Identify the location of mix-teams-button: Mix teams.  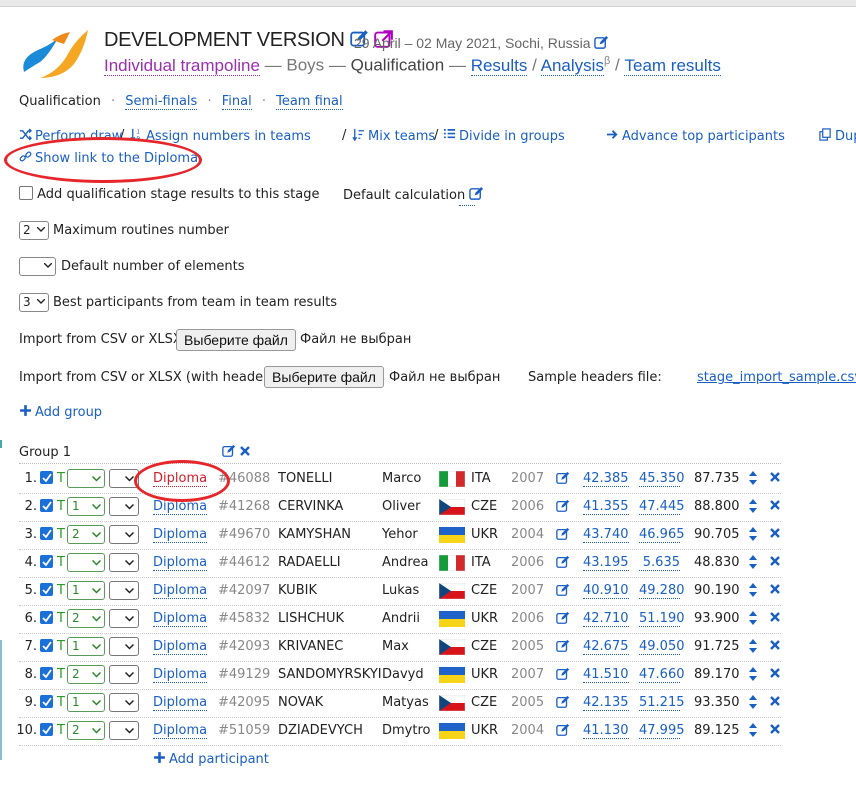
(393, 136).